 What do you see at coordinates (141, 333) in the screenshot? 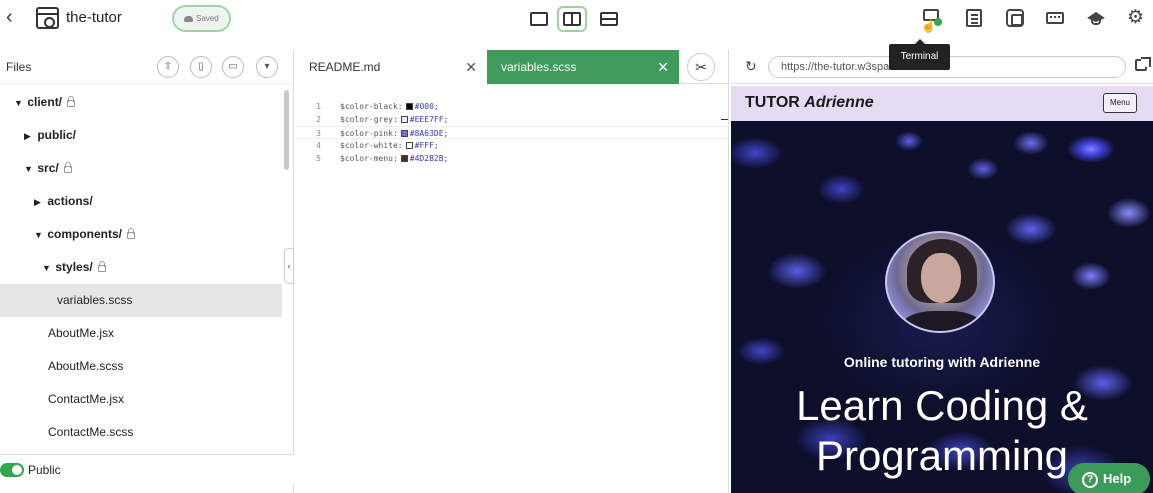
I see `tree-item-aboutme-jsx: AboutMe.jsx` at bounding box center [141, 333].